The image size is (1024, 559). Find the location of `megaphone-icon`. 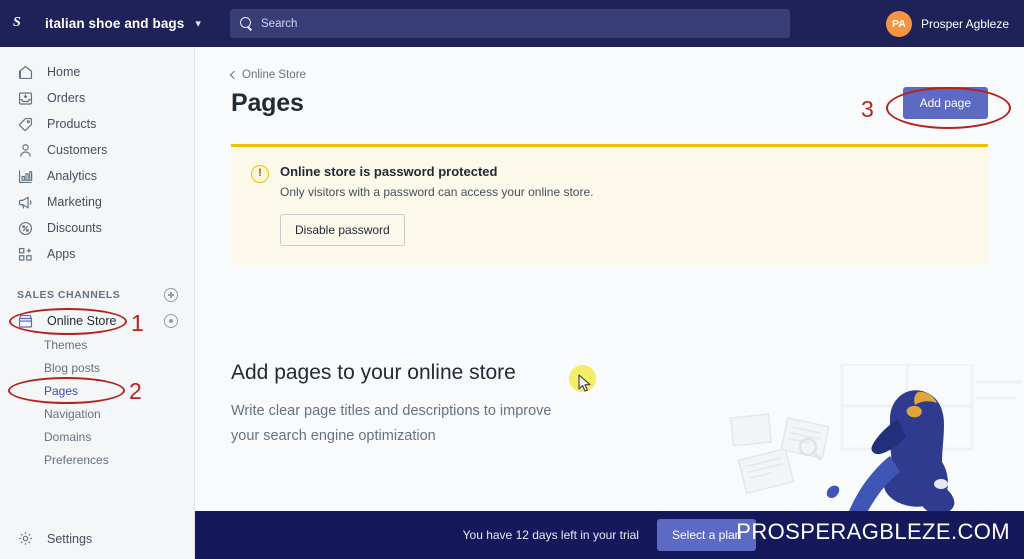

megaphone-icon is located at coordinates (25, 202).